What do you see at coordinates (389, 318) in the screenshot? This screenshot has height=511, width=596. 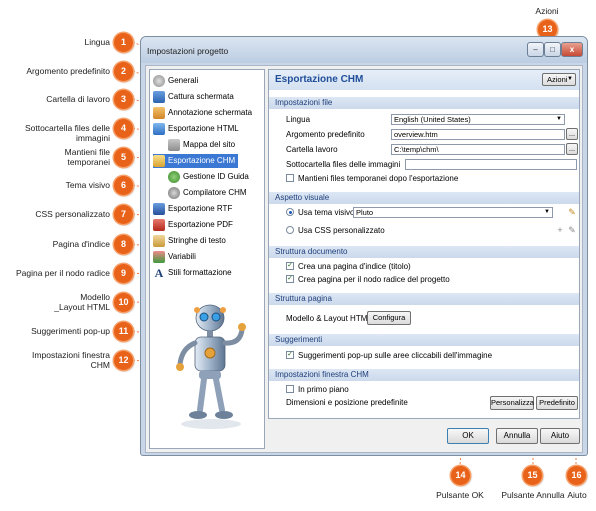 I see `configura-button: Configura` at bounding box center [389, 318].